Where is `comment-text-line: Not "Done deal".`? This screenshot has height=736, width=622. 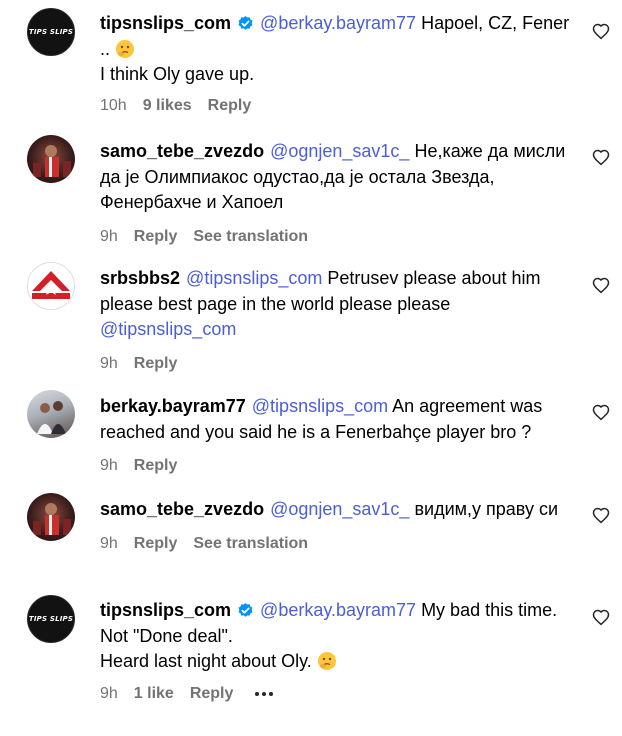
comment-text-line: Not "Done deal". is located at coordinates (166, 635).